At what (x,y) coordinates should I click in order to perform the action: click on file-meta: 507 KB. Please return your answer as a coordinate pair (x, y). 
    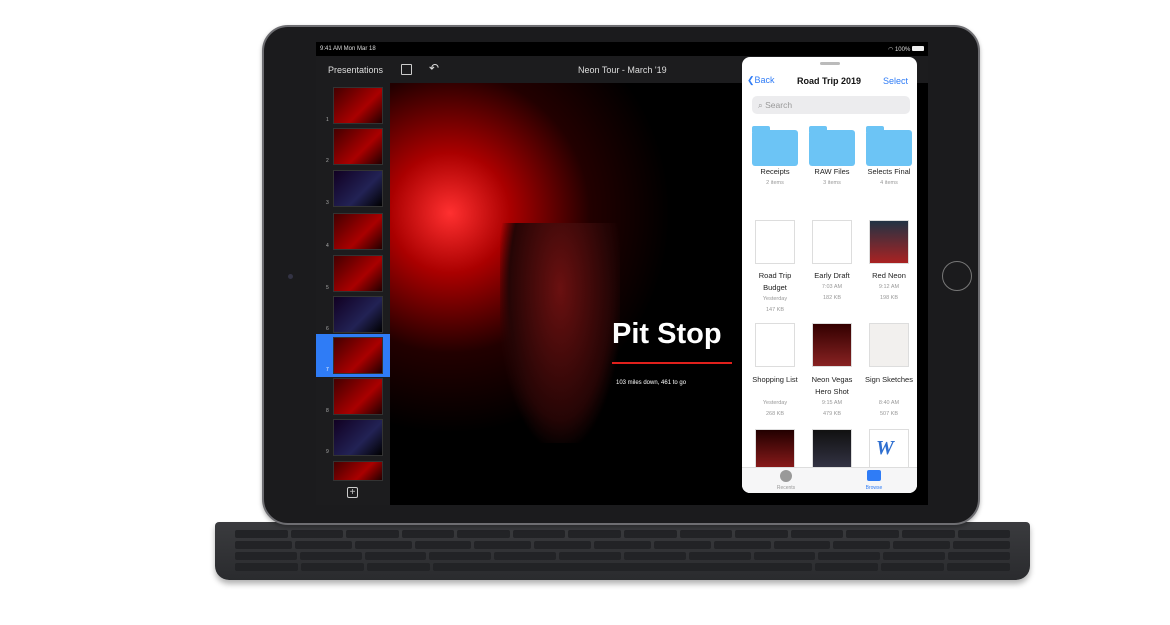
    Looking at the image, I should click on (889, 414).